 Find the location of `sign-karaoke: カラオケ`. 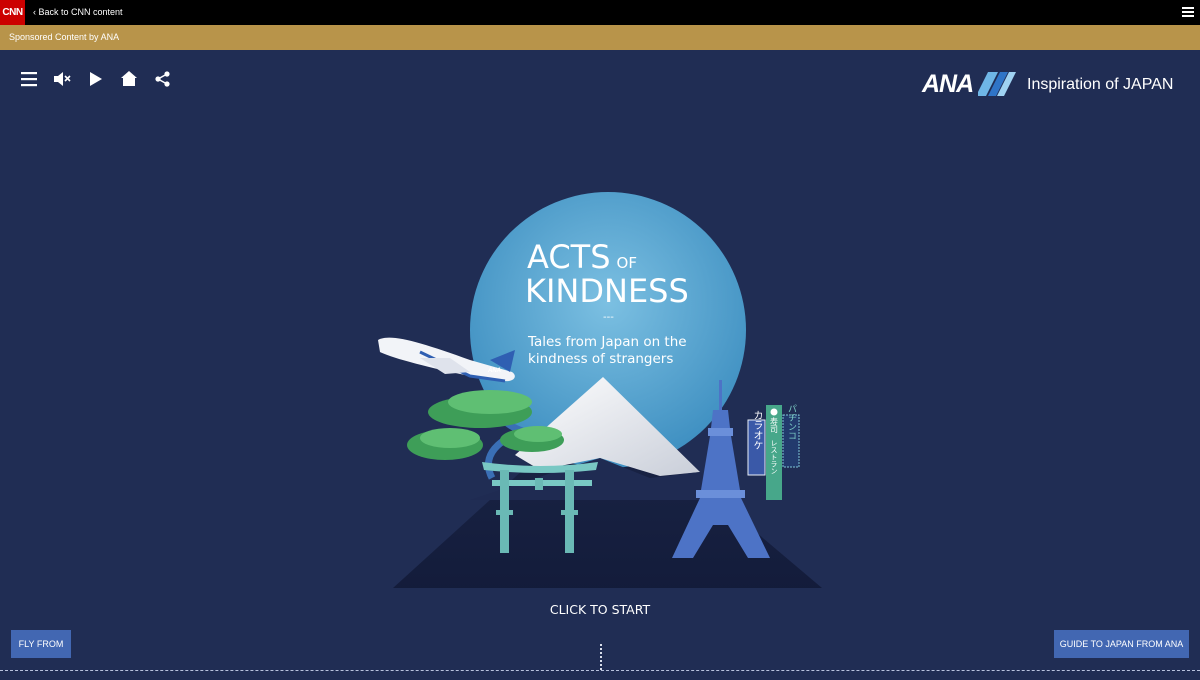

sign-karaoke: カラオケ is located at coordinates (757, 430).